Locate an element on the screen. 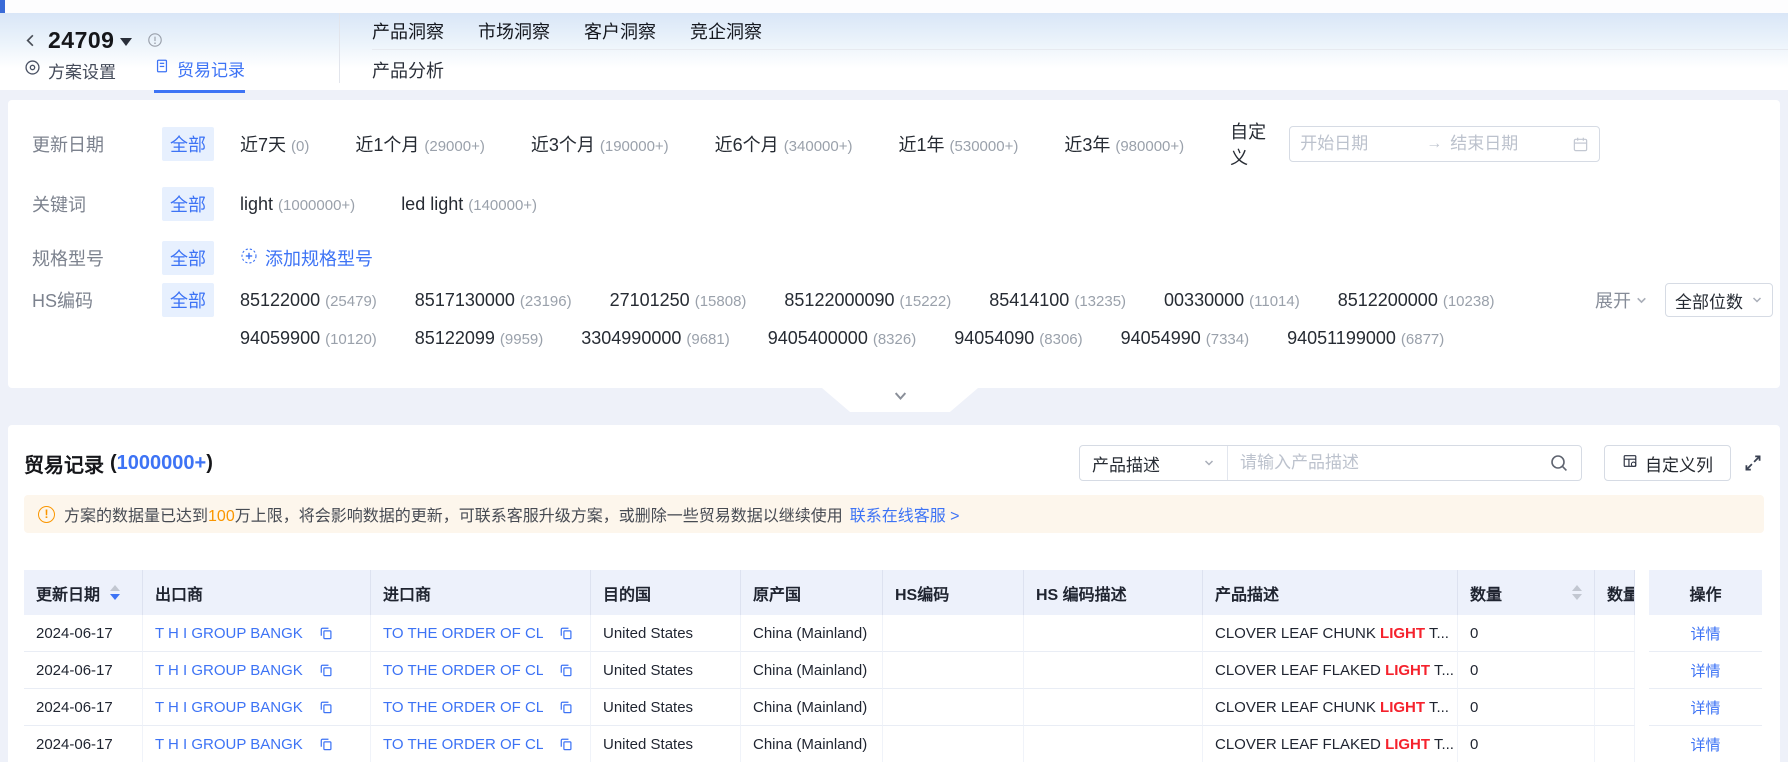  date-range-picker: → is located at coordinates (1444, 144).